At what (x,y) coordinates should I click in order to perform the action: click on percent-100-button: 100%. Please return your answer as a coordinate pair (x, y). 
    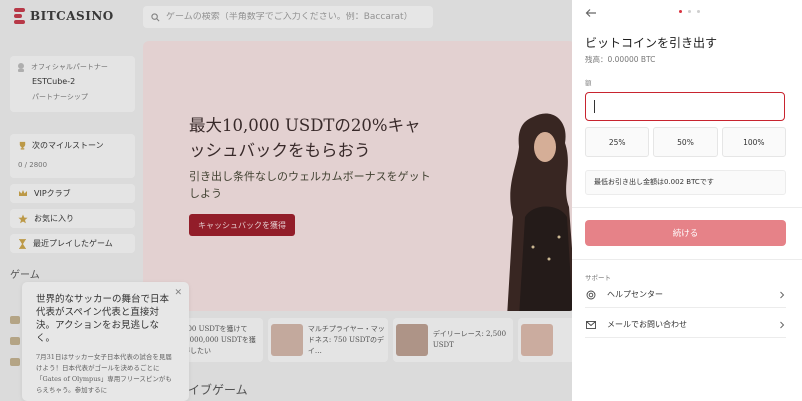
    Looking at the image, I should click on (753, 142).